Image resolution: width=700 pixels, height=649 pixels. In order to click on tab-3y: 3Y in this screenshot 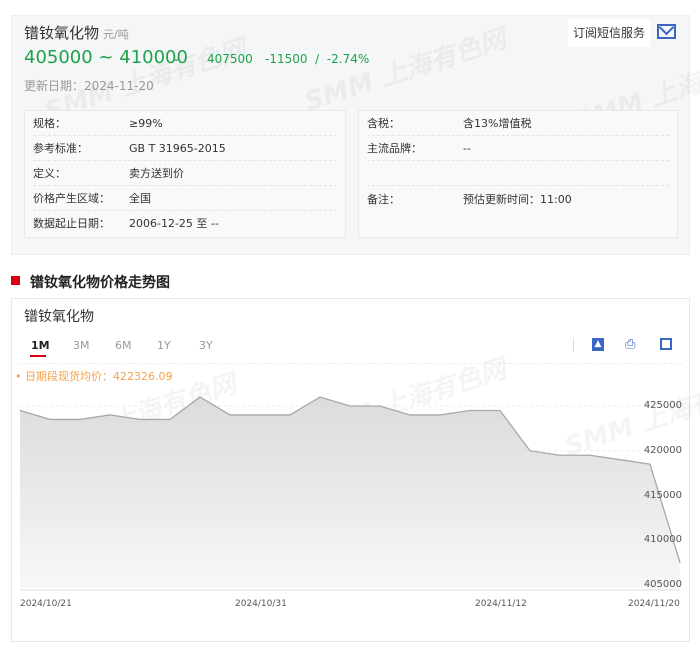, I will do `click(206, 345)`.